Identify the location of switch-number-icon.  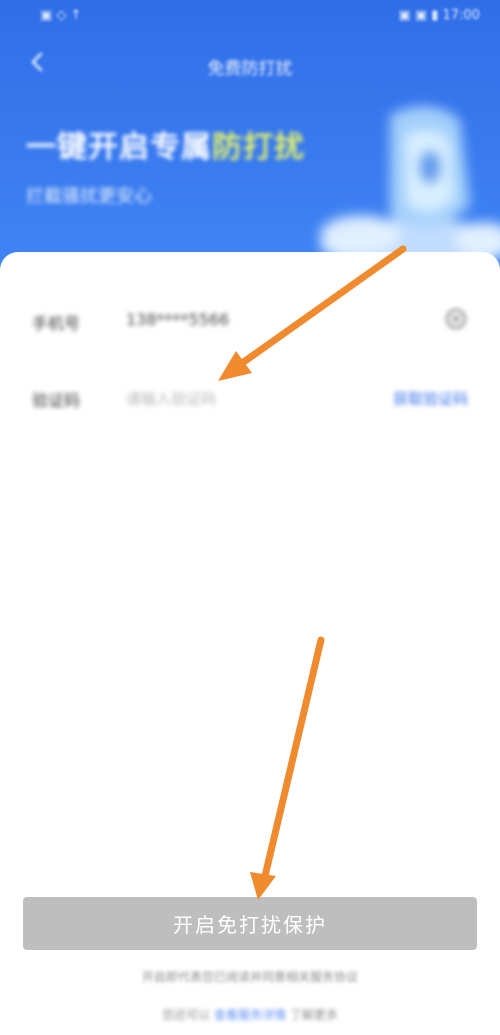
(456, 319).